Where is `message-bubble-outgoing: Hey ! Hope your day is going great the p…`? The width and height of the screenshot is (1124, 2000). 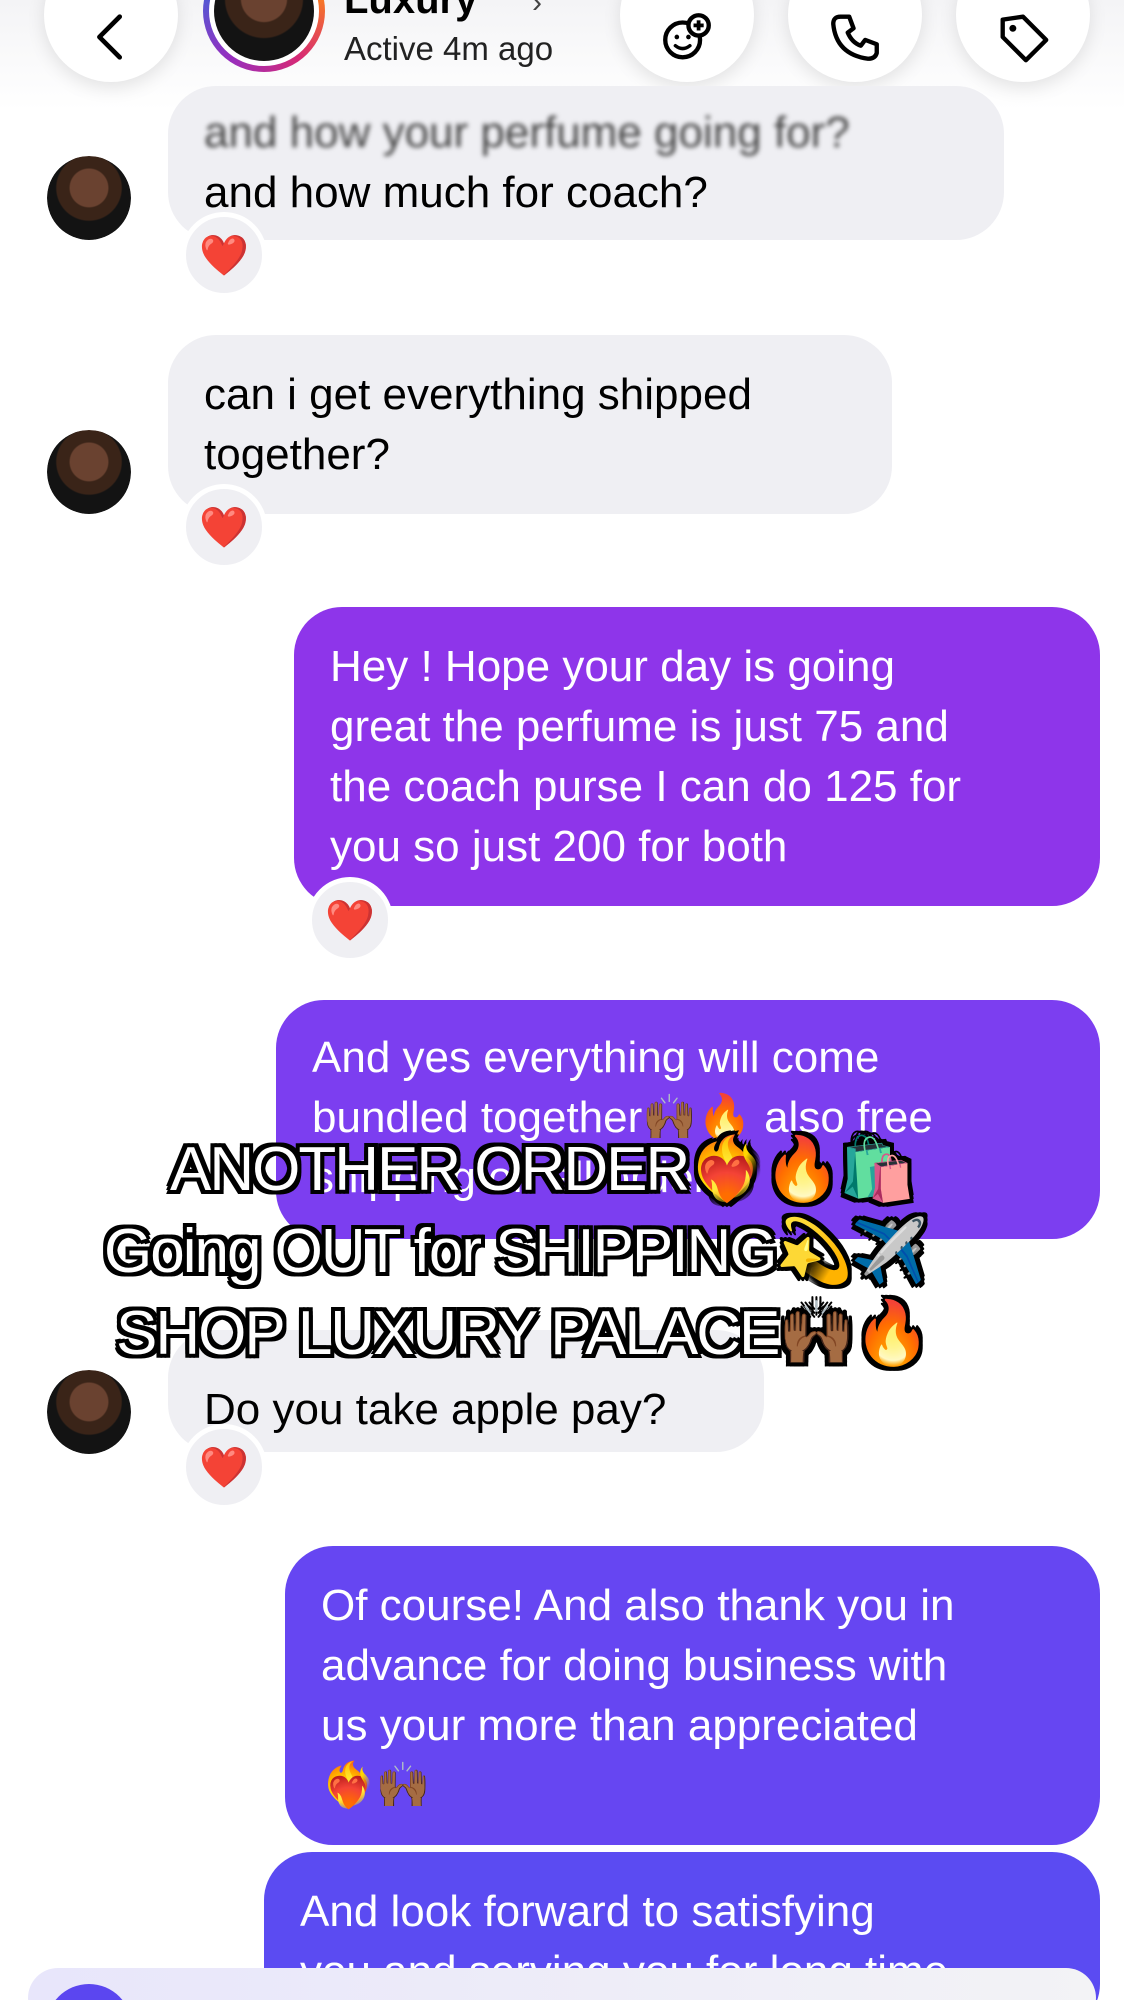 message-bubble-outgoing: Hey ! Hope your day is going great the p… is located at coordinates (697, 756).